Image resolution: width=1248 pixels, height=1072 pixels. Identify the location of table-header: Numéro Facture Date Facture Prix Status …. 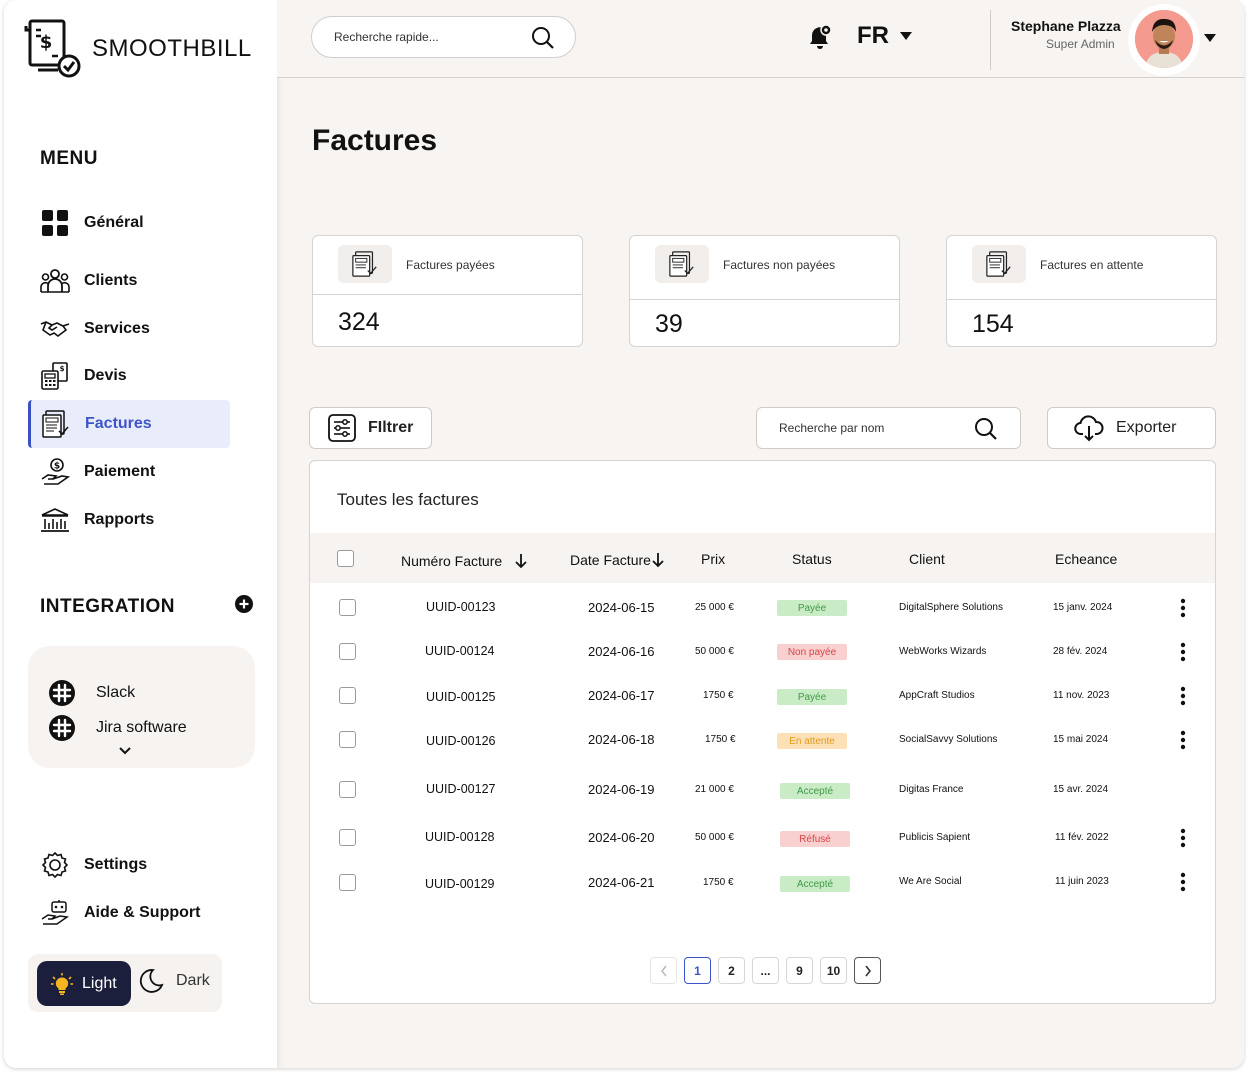
(762, 558).